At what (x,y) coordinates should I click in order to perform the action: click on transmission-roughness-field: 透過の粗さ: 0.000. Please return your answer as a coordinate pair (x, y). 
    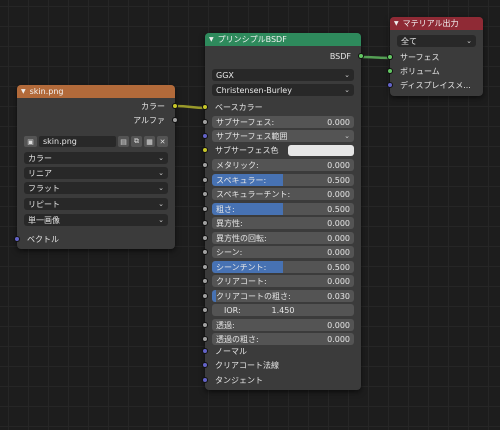
    Looking at the image, I should click on (283, 339).